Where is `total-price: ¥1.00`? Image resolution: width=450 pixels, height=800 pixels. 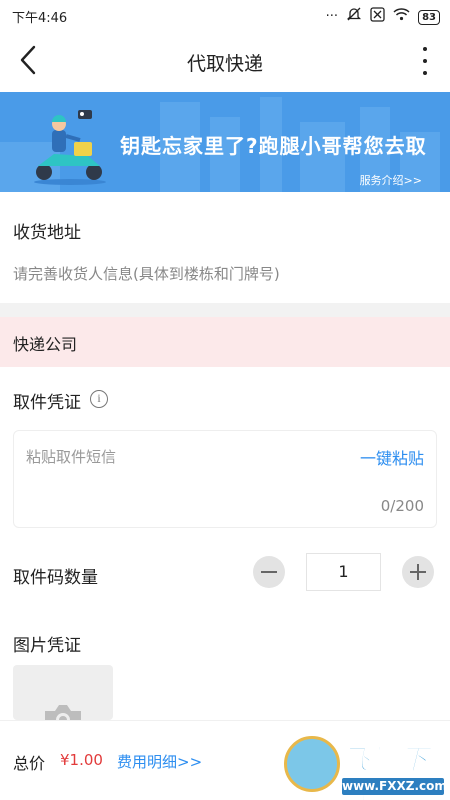 total-price: ¥1.00 is located at coordinates (81, 760).